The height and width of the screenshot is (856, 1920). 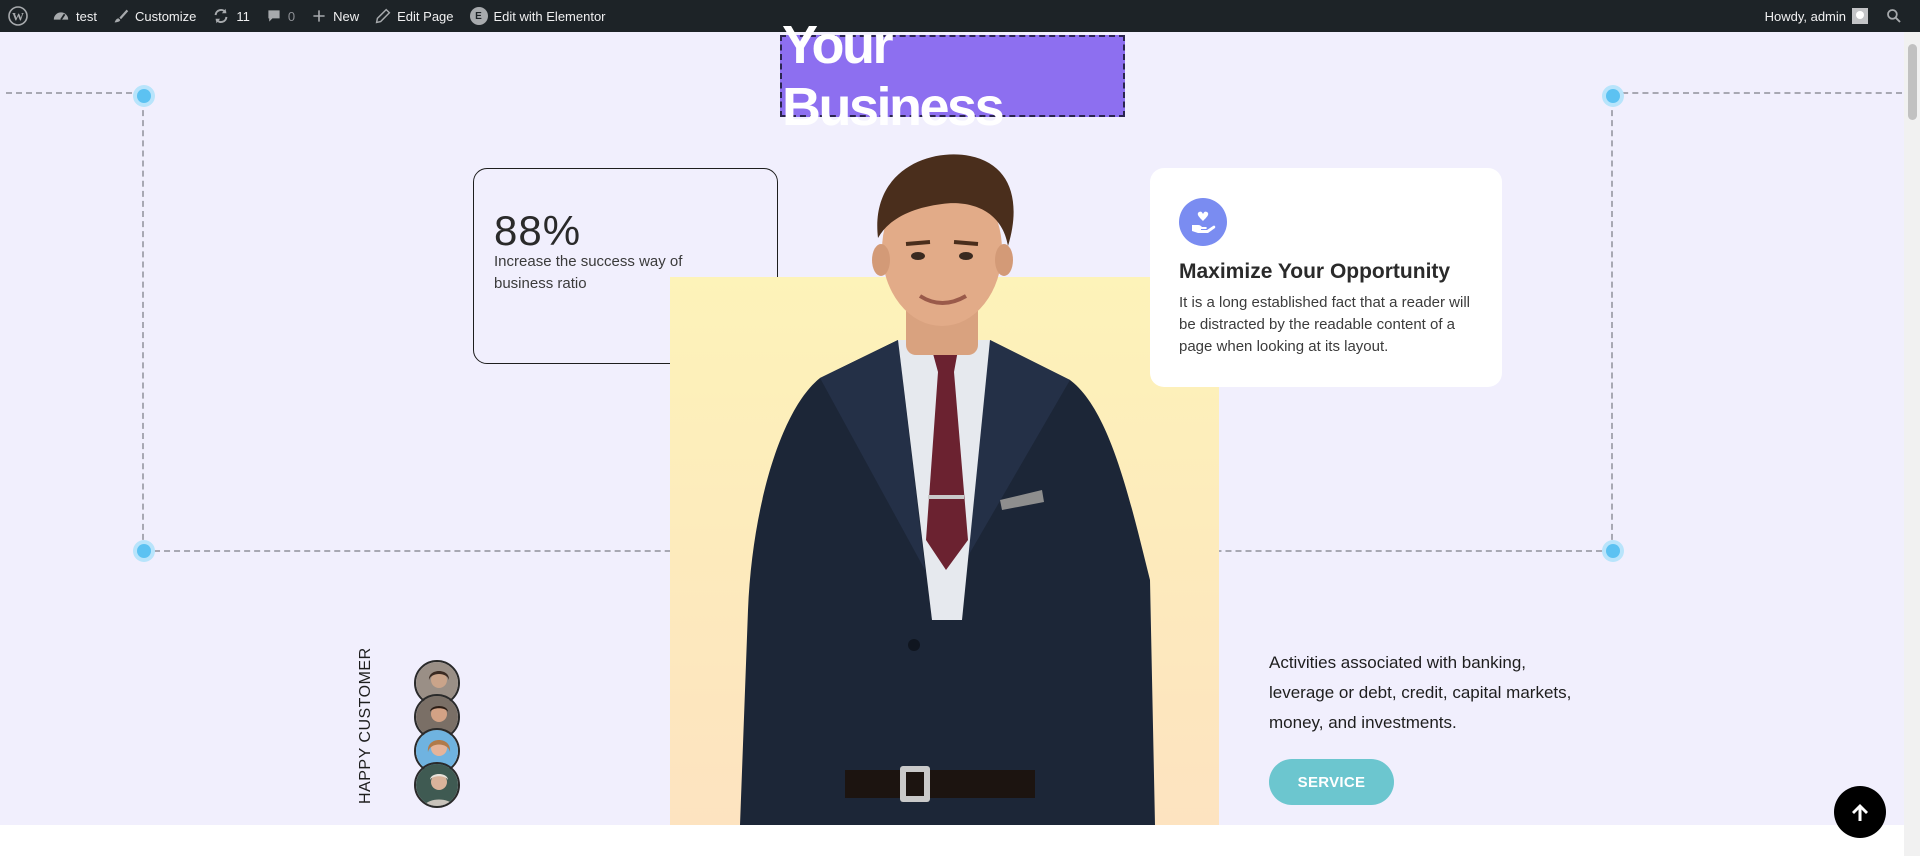 What do you see at coordinates (893, 76) in the screenshot?
I see `page-title: Your Business` at bounding box center [893, 76].